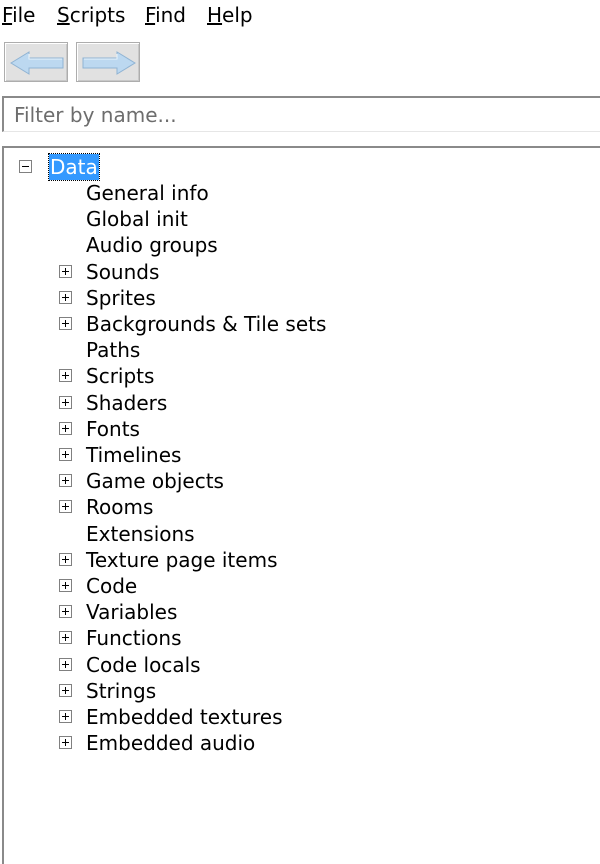  I want to click on menu-help-rest: elp, so click(237, 15).